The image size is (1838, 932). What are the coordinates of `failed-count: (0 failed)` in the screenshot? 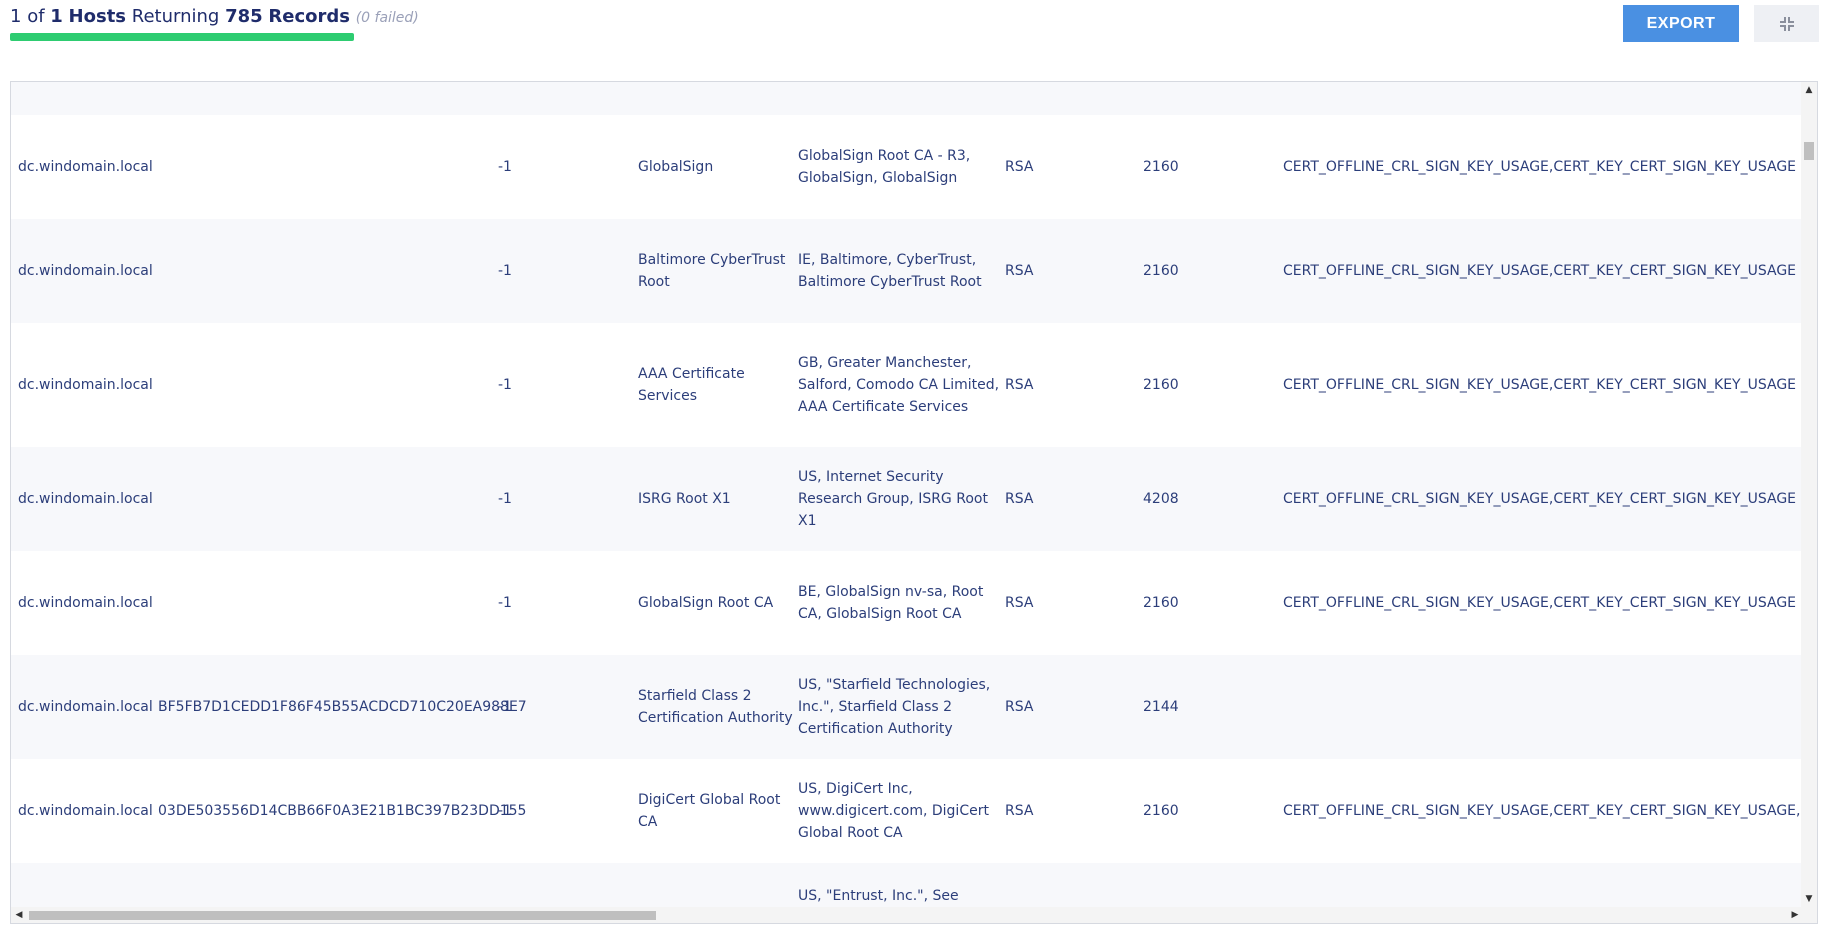 It's located at (387, 18).